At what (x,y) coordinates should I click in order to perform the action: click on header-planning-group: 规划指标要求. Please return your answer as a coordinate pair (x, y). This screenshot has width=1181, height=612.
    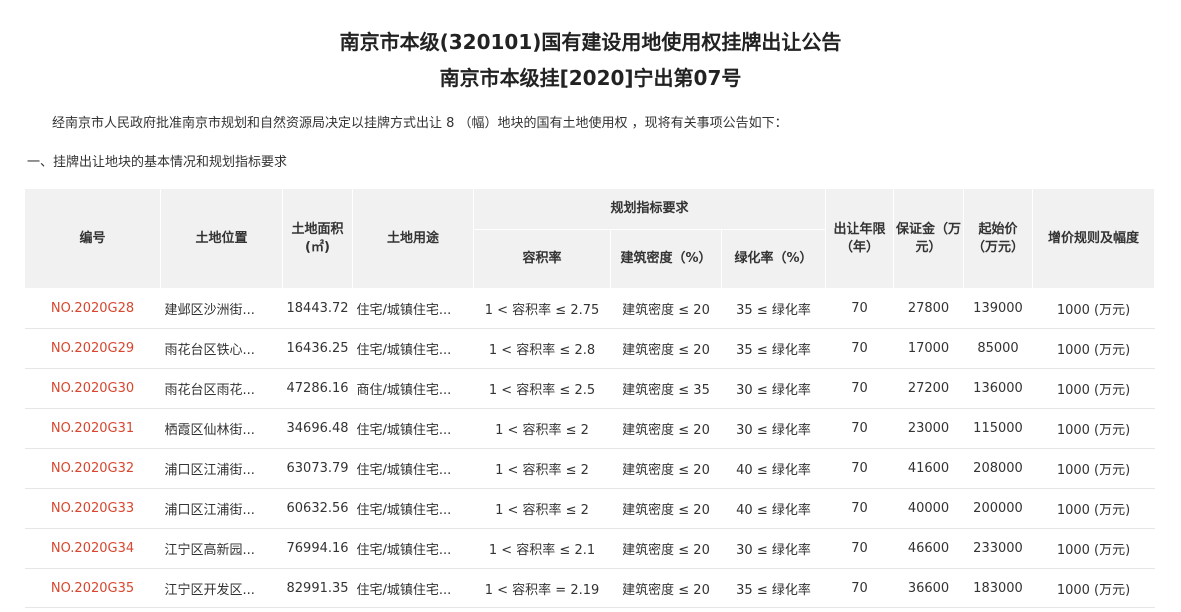
    Looking at the image, I should click on (649, 209).